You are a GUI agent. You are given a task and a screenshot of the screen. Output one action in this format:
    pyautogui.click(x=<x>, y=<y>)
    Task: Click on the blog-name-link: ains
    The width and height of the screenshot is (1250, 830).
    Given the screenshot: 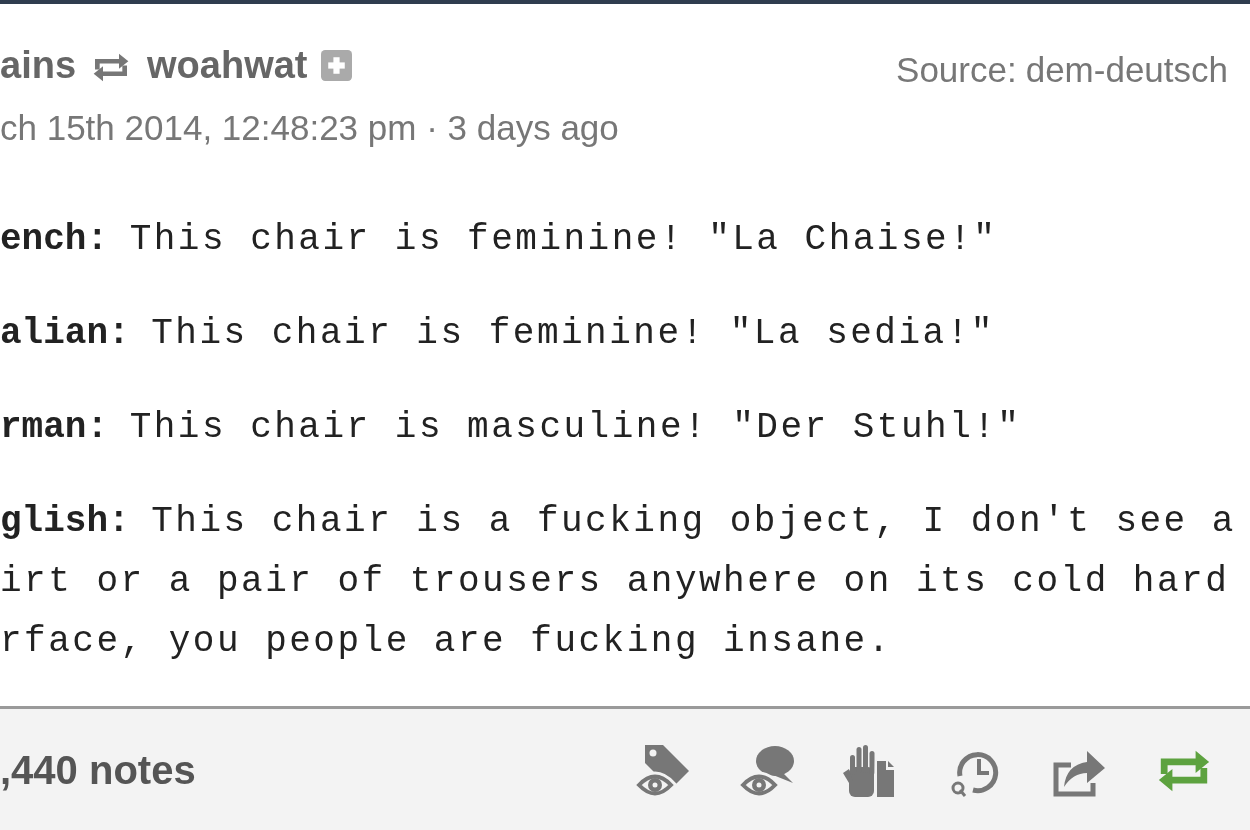 What is the action you would take?
    pyautogui.click(x=38, y=65)
    